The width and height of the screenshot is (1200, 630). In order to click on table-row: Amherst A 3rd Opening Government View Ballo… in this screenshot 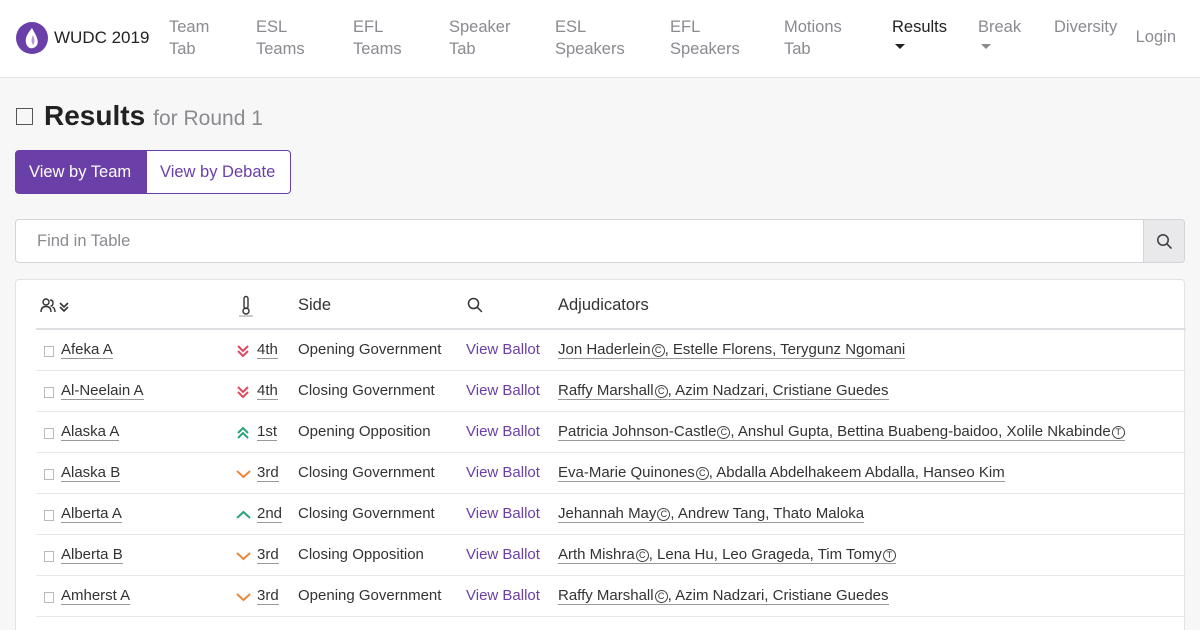, I will do `click(611, 596)`.